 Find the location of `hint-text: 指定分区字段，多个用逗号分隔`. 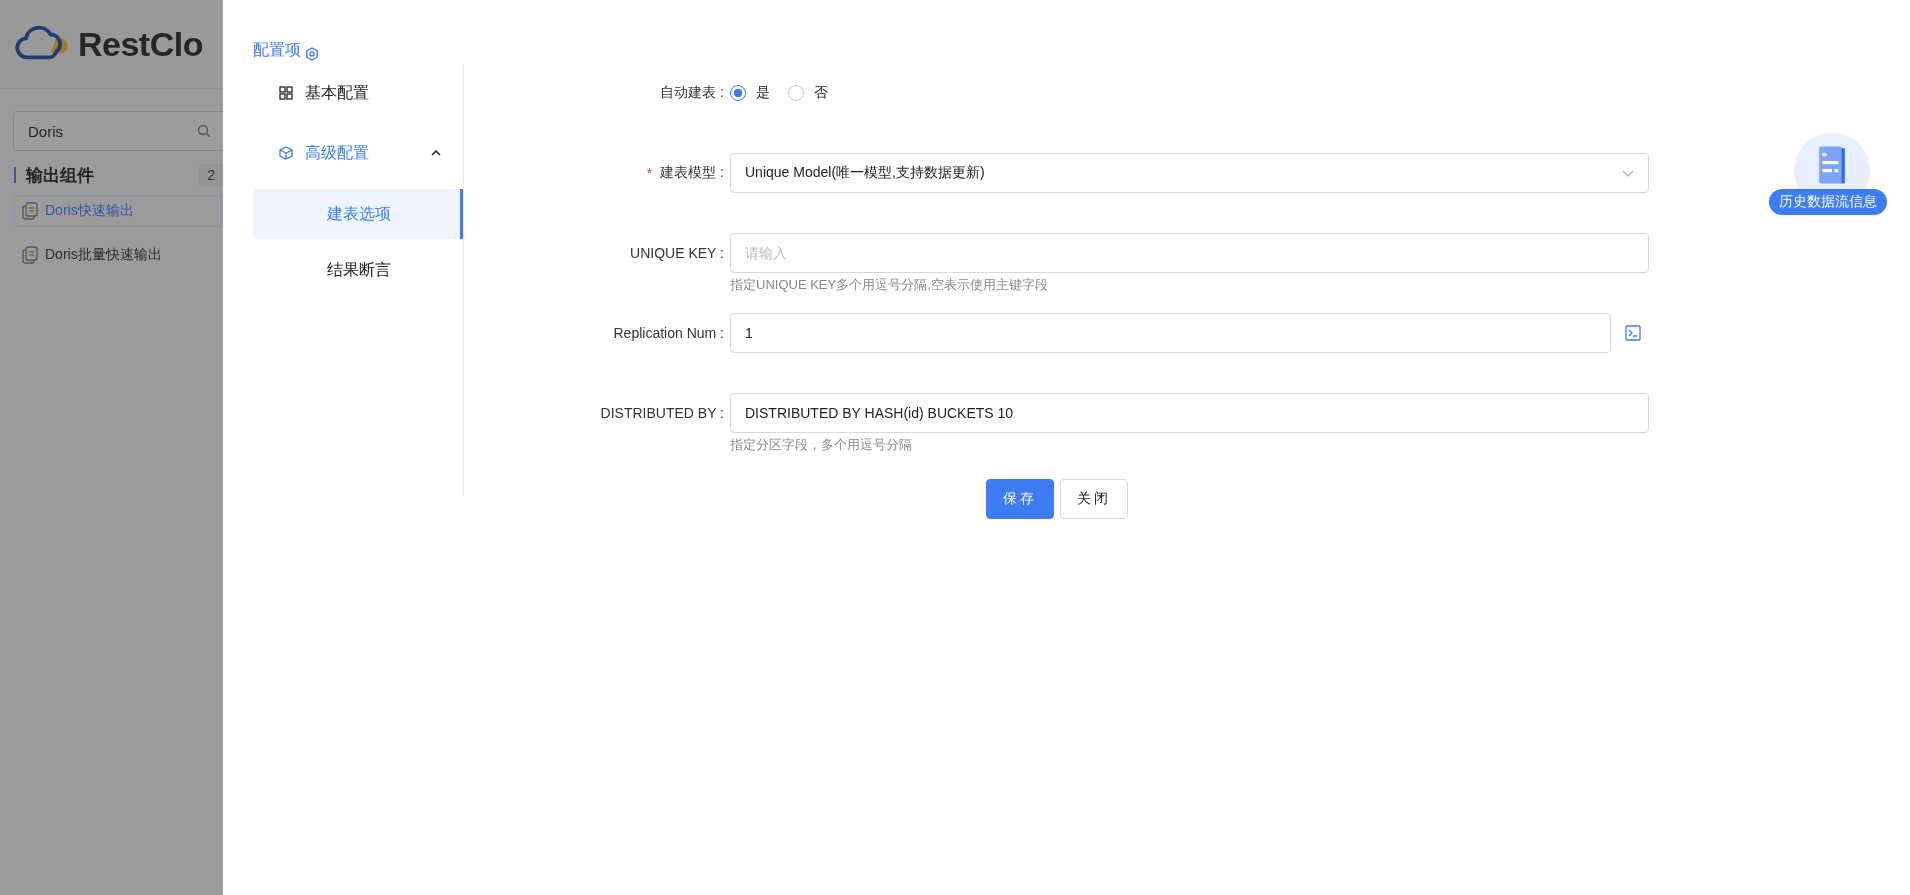

hint-text: 指定分区字段，多个用逗号分隔 is located at coordinates (821, 445).